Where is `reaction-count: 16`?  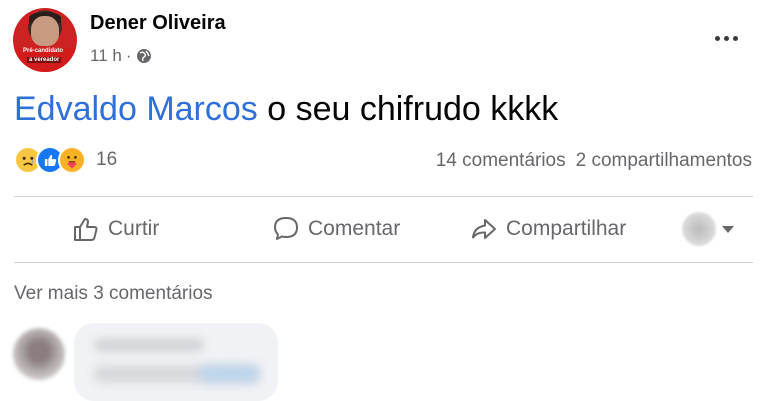
reaction-count: 16 is located at coordinates (107, 159).